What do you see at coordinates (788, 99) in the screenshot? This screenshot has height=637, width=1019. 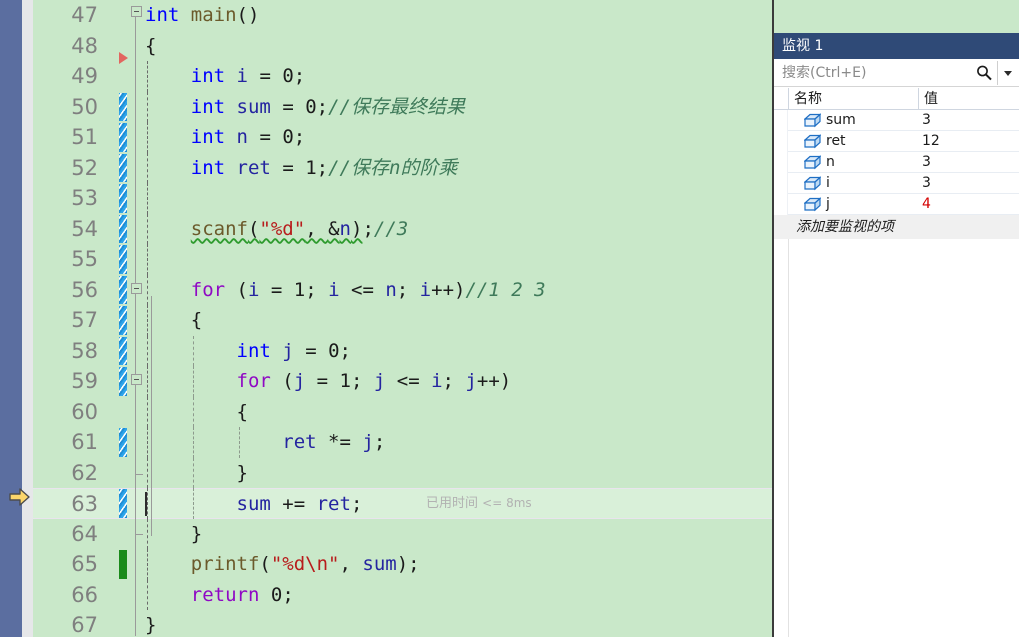 I see `watch-header-divider-left` at bounding box center [788, 99].